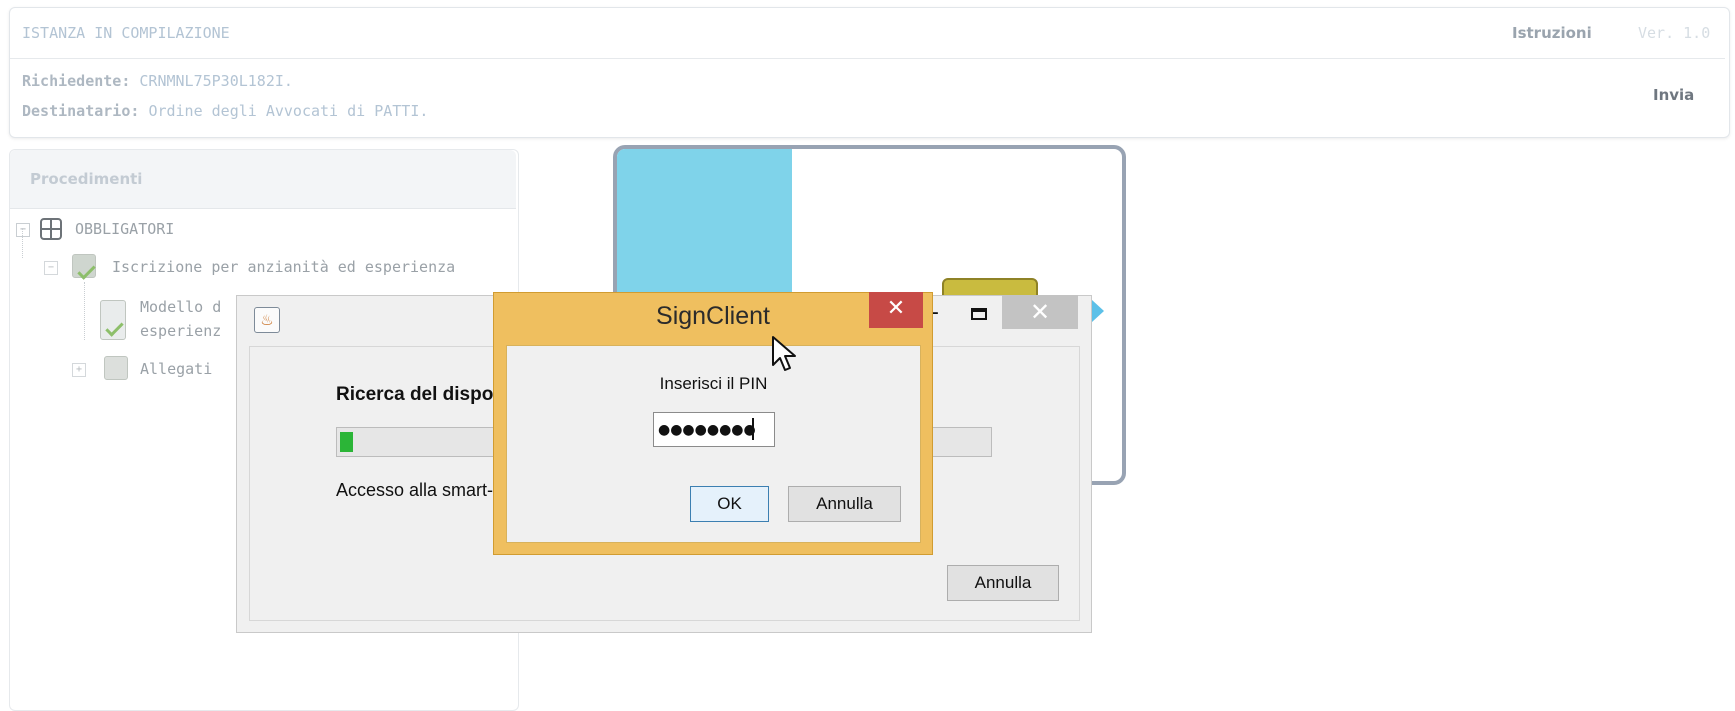  I want to click on recipient-label: Destinatario:, so click(81, 111).